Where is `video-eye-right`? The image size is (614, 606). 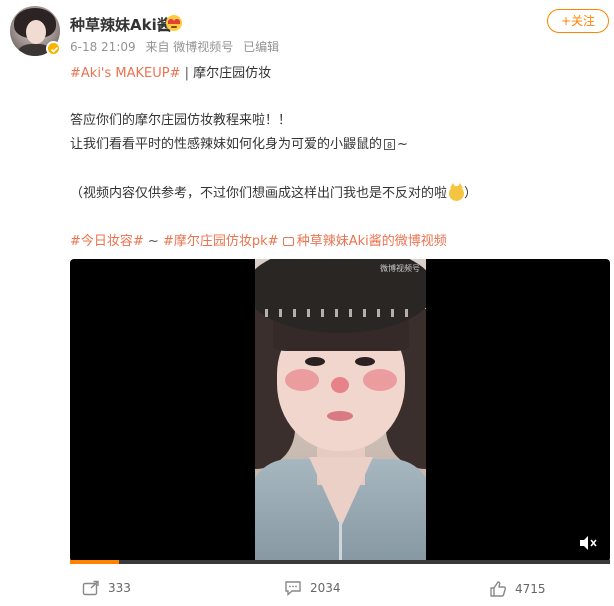
video-eye-right is located at coordinates (365, 361).